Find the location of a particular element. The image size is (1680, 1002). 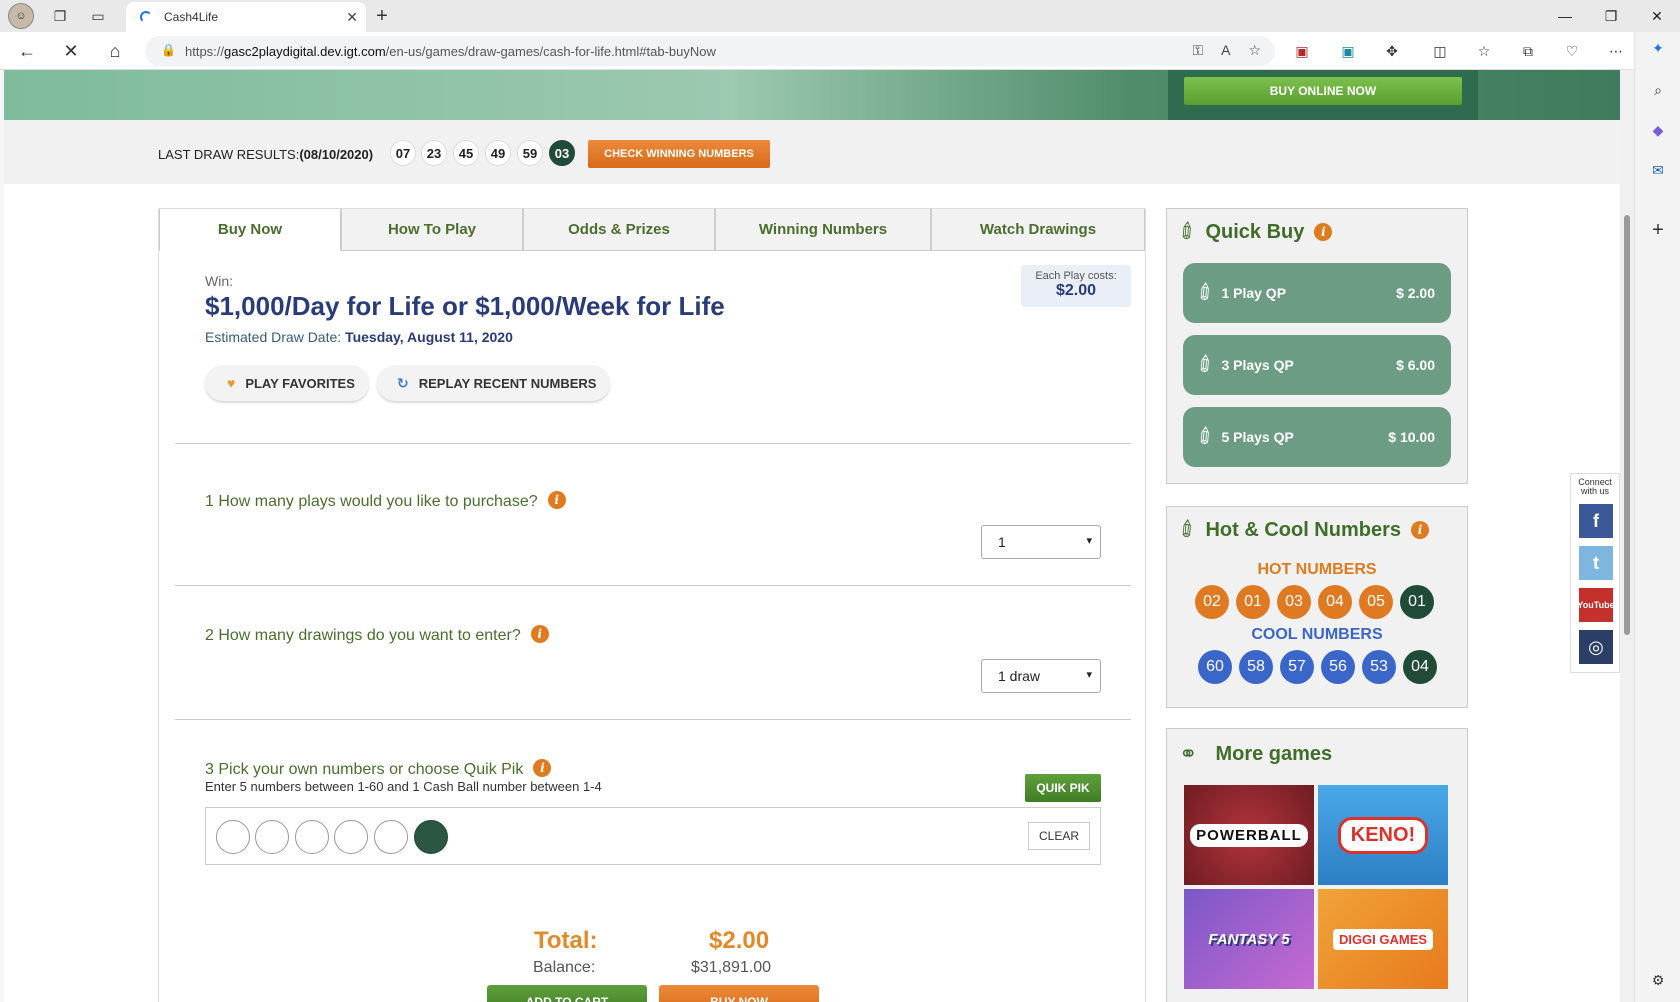

close-tab-icon: ✕ is located at coordinates (352, 17).